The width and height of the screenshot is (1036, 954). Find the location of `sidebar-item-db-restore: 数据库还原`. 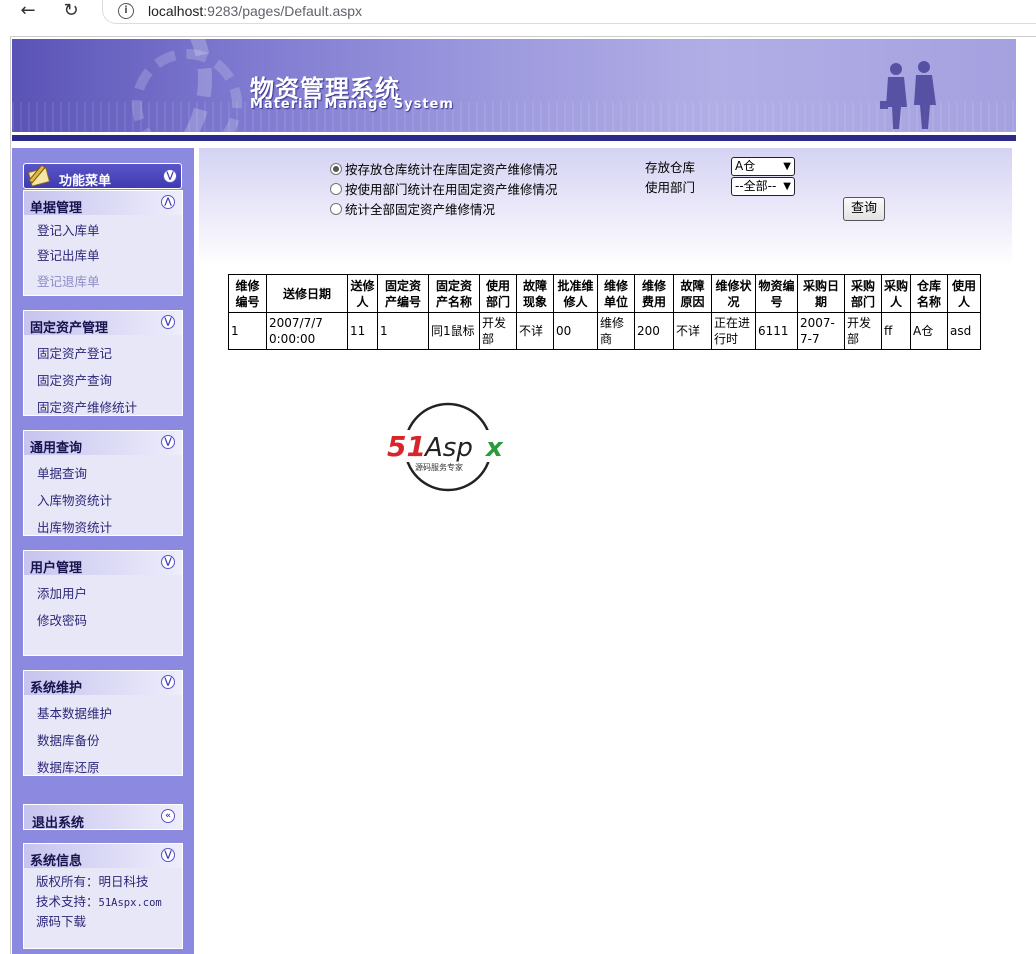

sidebar-item-db-restore: 数据库还原 is located at coordinates (68, 766).